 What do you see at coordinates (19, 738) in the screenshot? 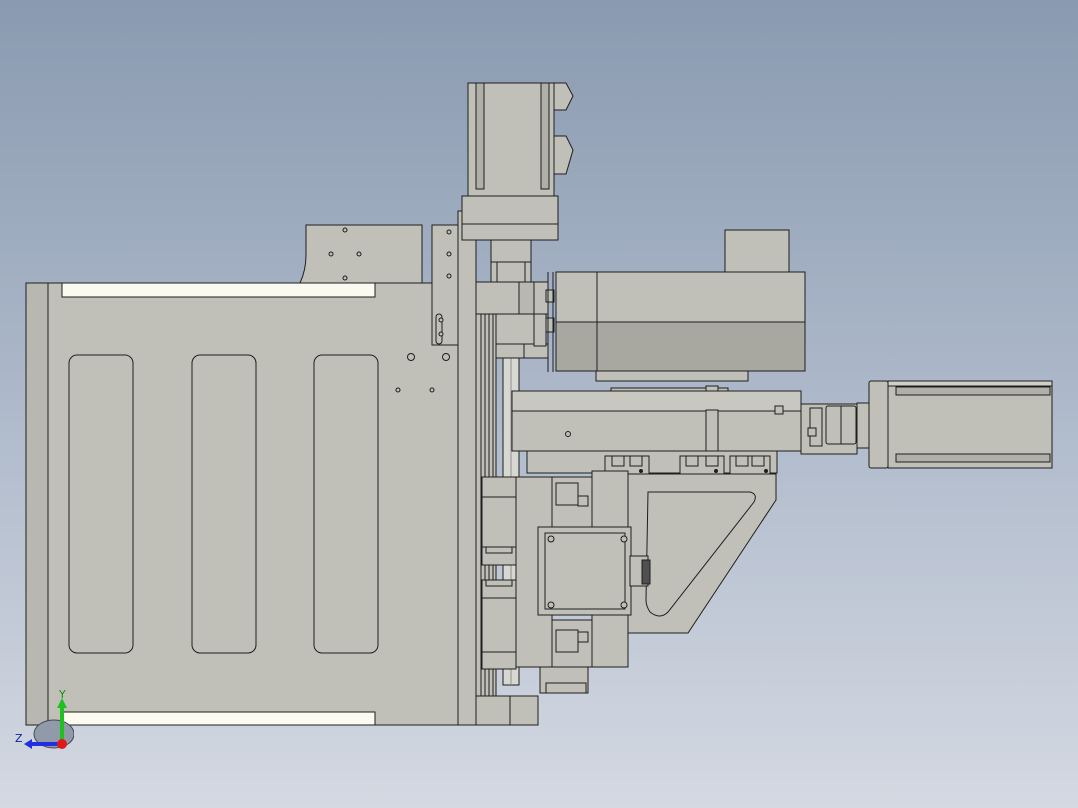
I see `z-axis-label: Z` at bounding box center [19, 738].